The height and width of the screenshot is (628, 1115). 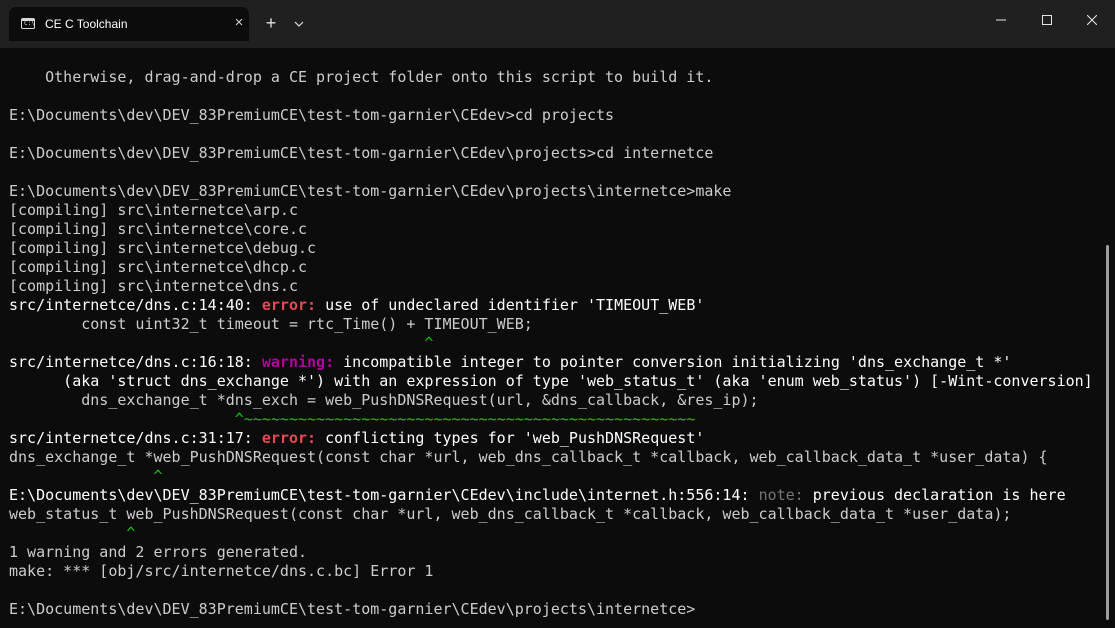 I want to click on chevron-down-icon, so click(x=299, y=23).